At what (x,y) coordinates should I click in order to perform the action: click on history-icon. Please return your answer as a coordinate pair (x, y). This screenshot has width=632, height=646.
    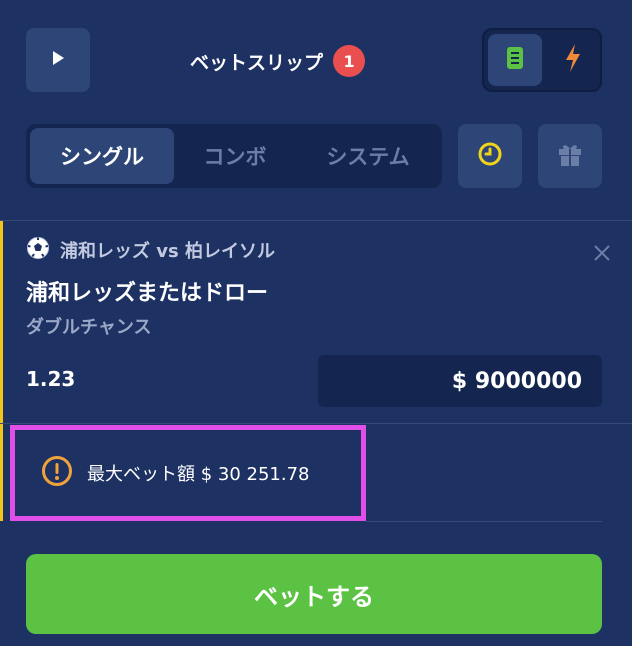
    Looking at the image, I should click on (490, 156).